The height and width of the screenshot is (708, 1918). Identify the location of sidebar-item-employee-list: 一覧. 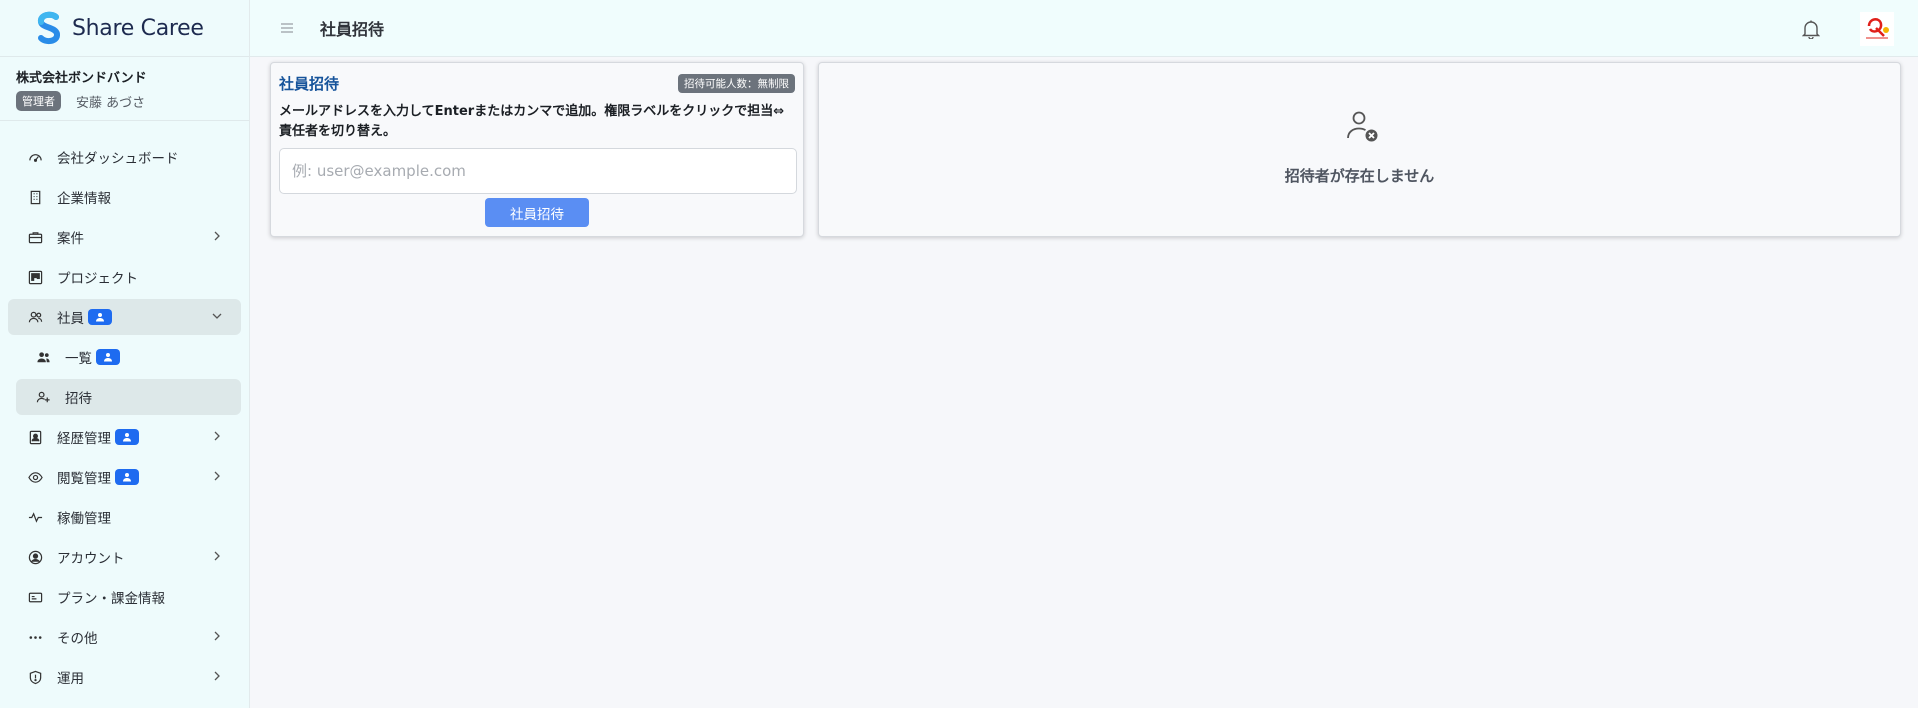
(128, 357).